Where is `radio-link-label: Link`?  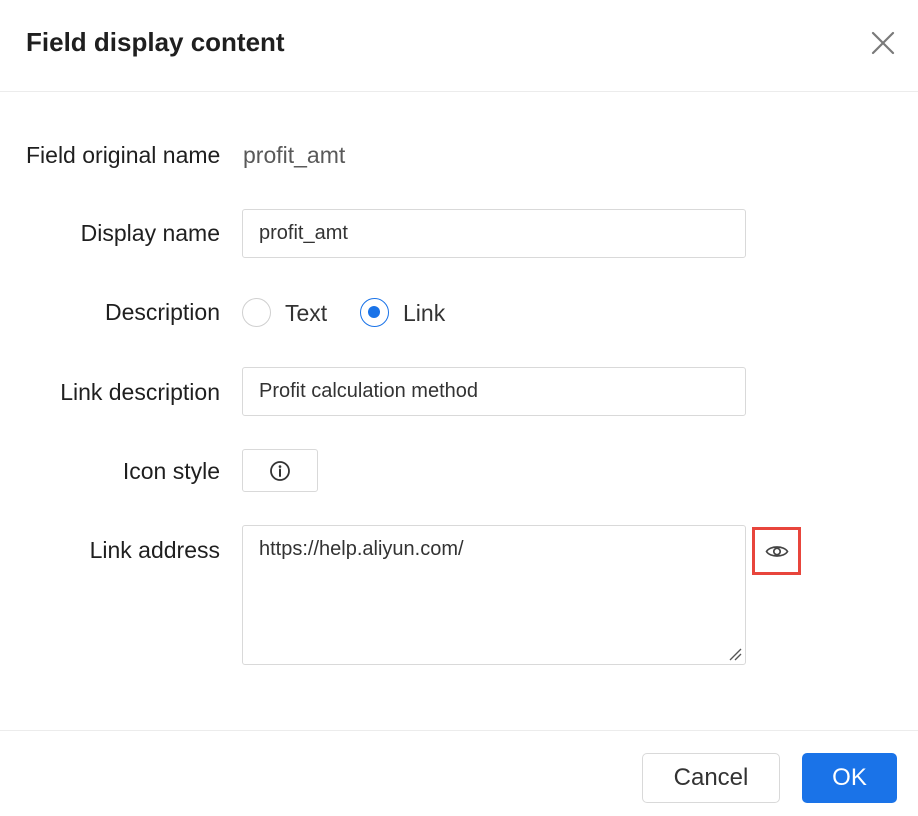 radio-link-label: Link is located at coordinates (424, 313).